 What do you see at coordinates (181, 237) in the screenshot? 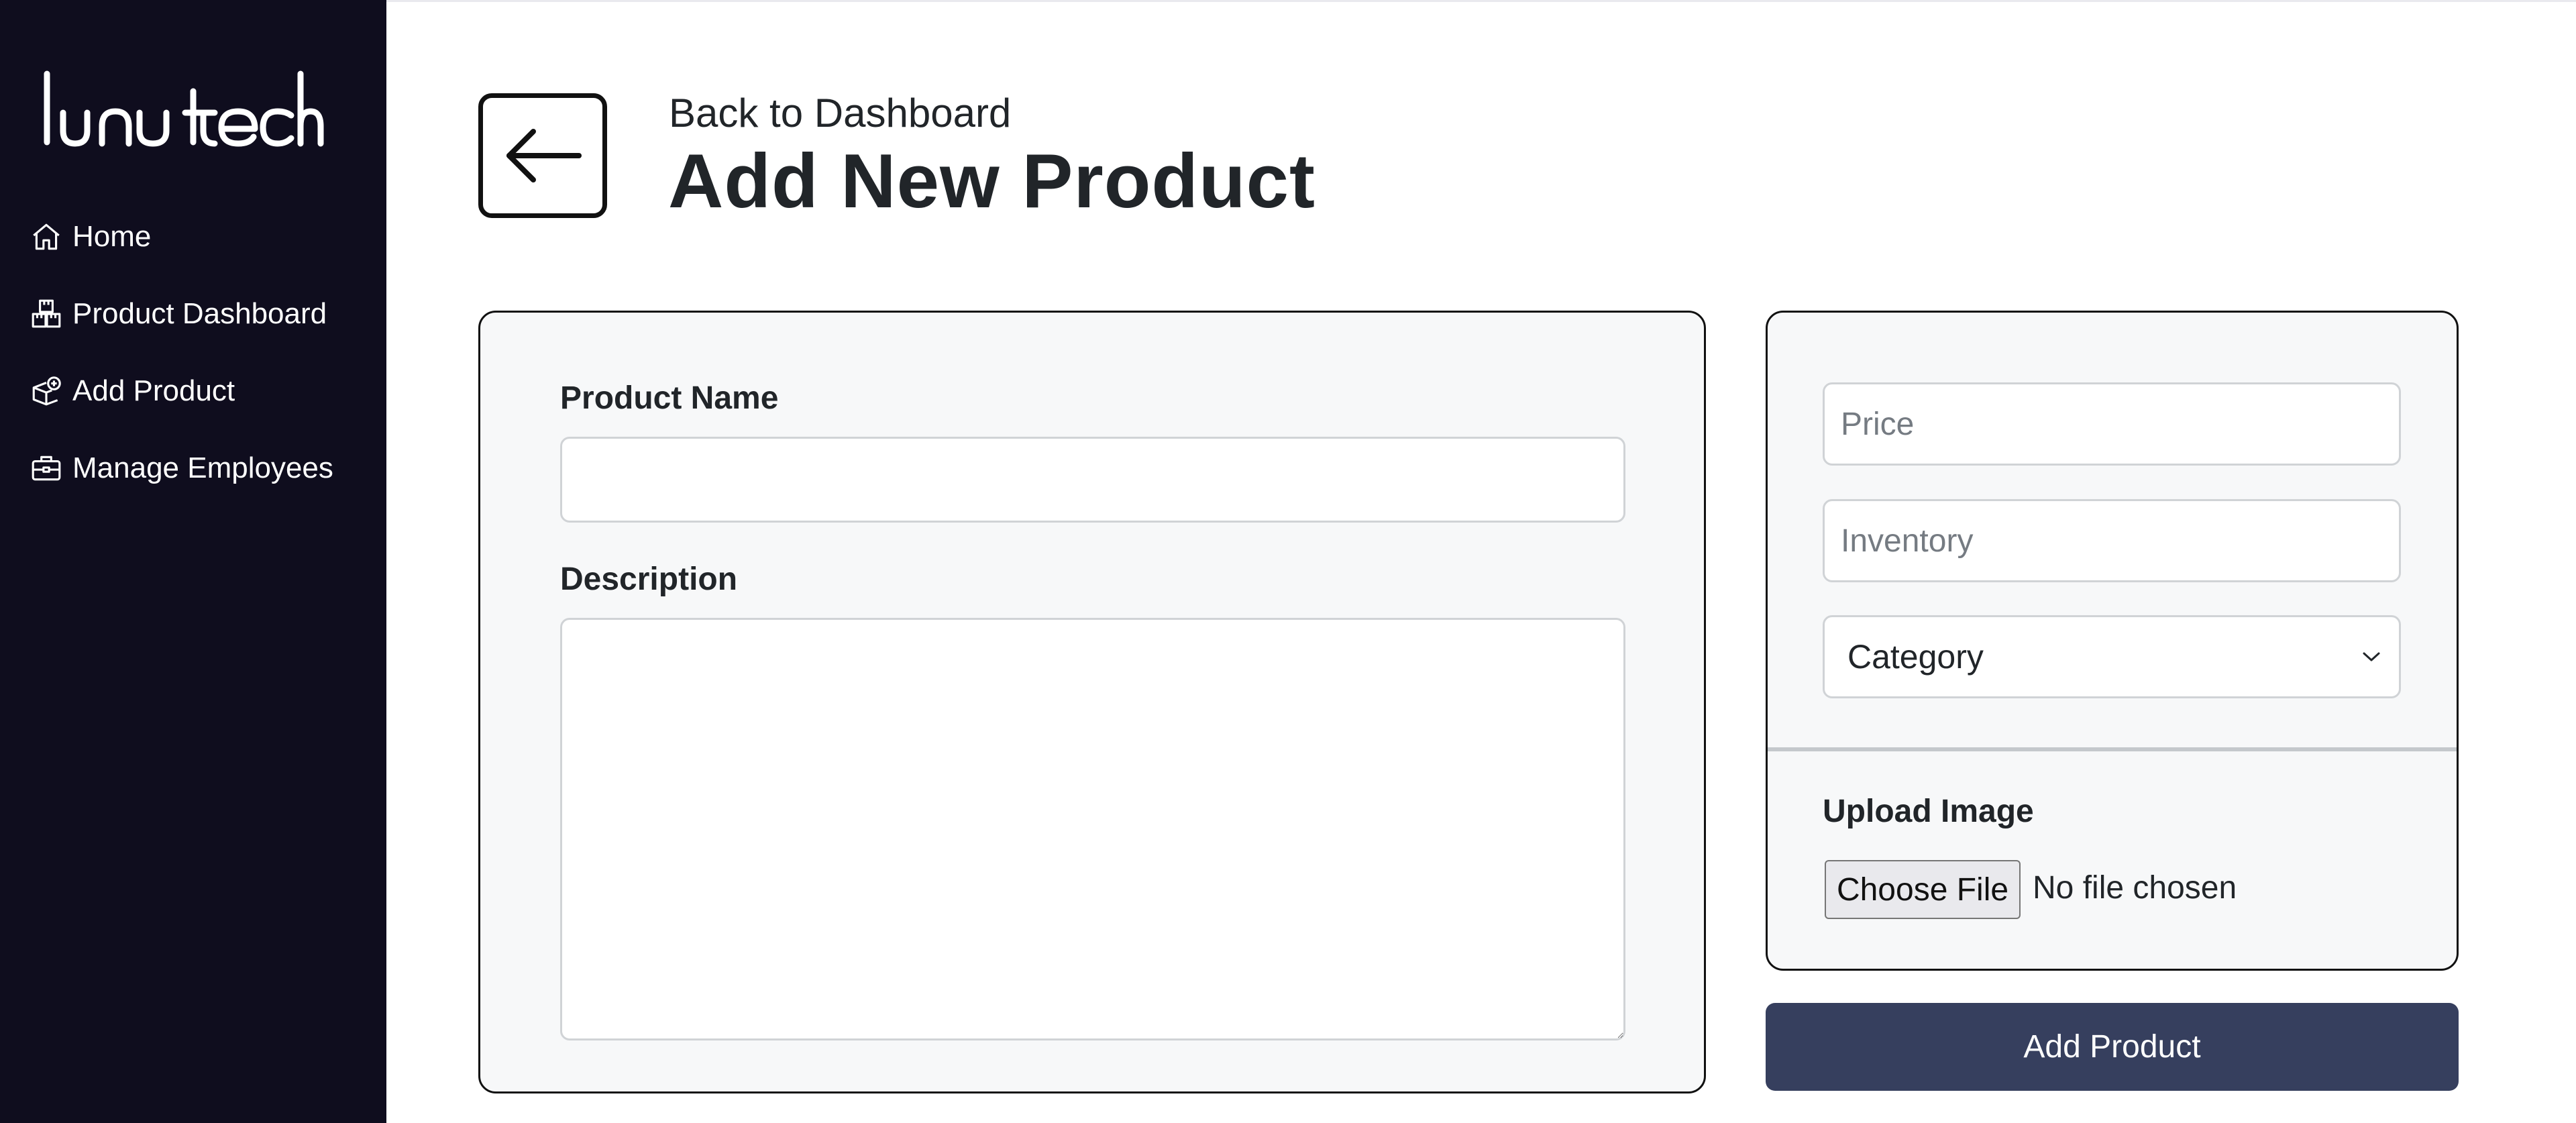
I see `sidebar-item-home: Home` at bounding box center [181, 237].